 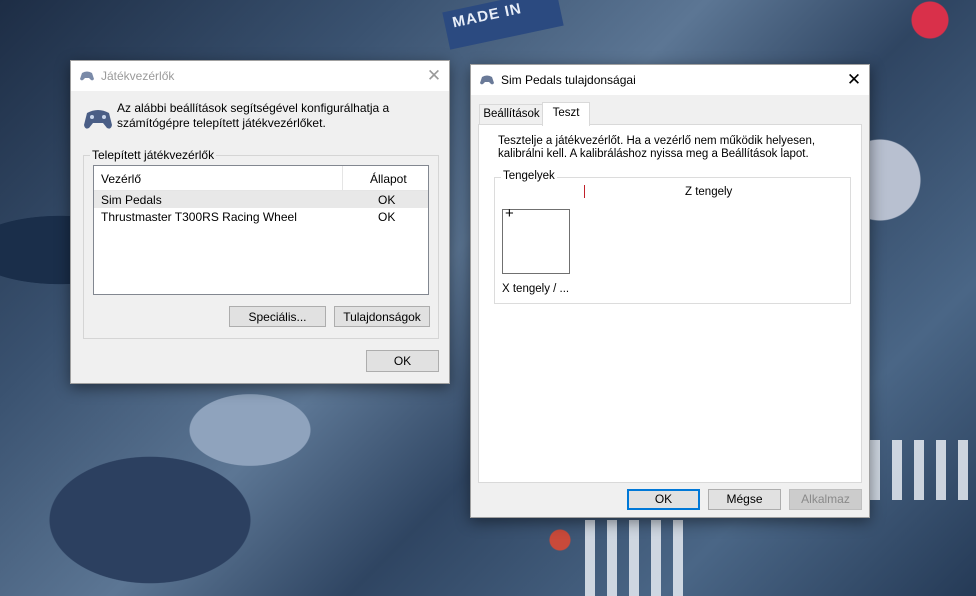 I want to click on axes-group-label: Tengelyek, so click(x=529, y=176).